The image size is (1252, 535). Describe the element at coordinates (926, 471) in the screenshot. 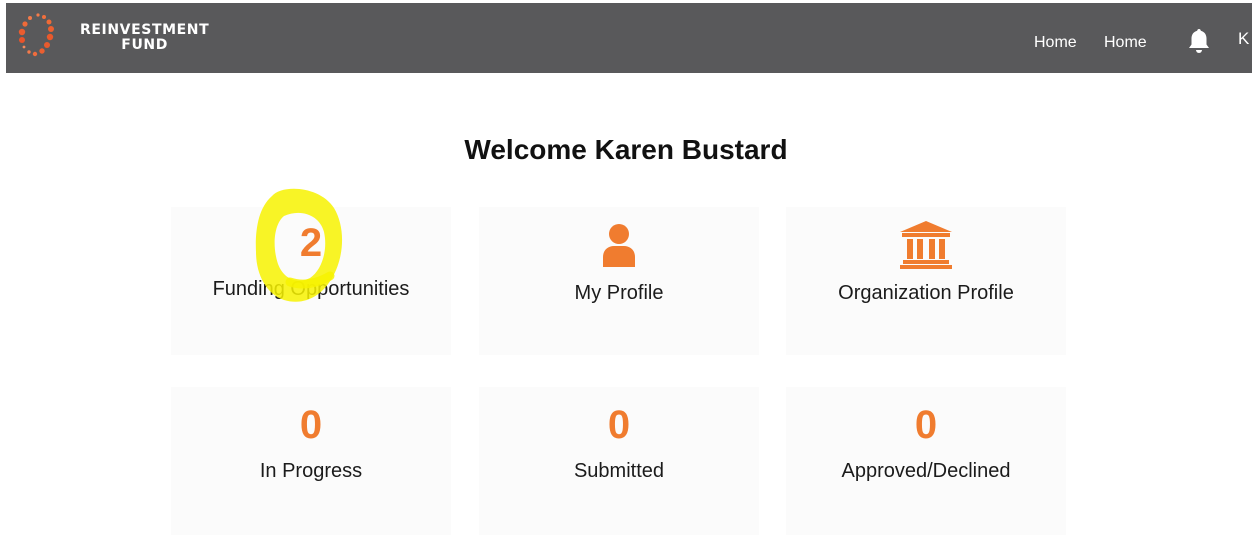

I see `approved-declined-label: Approved/Declined` at that location.